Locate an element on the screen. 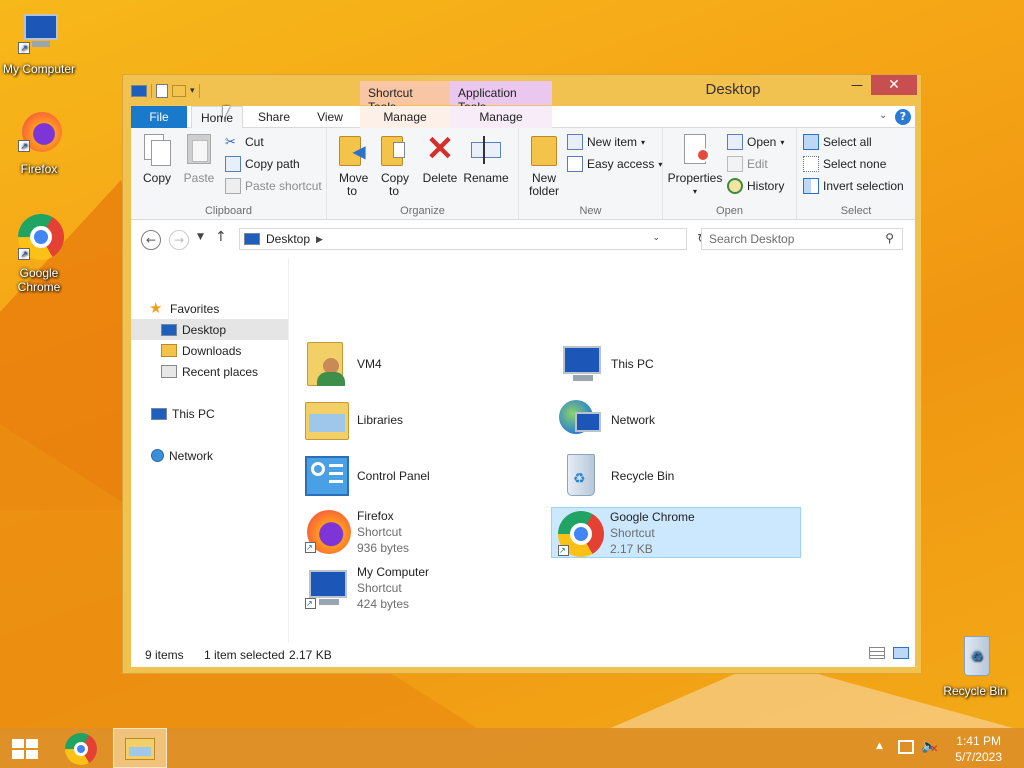 The width and height of the screenshot is (1024, 768). group-label-organize: Organize is located at coordinates (422, 211).